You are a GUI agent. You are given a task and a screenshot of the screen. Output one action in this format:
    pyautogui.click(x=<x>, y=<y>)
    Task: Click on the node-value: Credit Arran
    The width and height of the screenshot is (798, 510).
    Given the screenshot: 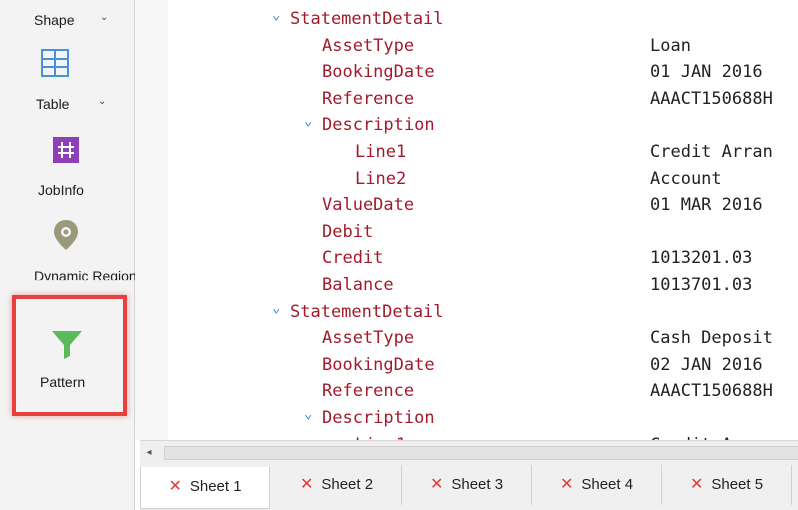 What is the action you would take?
    pyautogui.click(x=711, y=152)
    